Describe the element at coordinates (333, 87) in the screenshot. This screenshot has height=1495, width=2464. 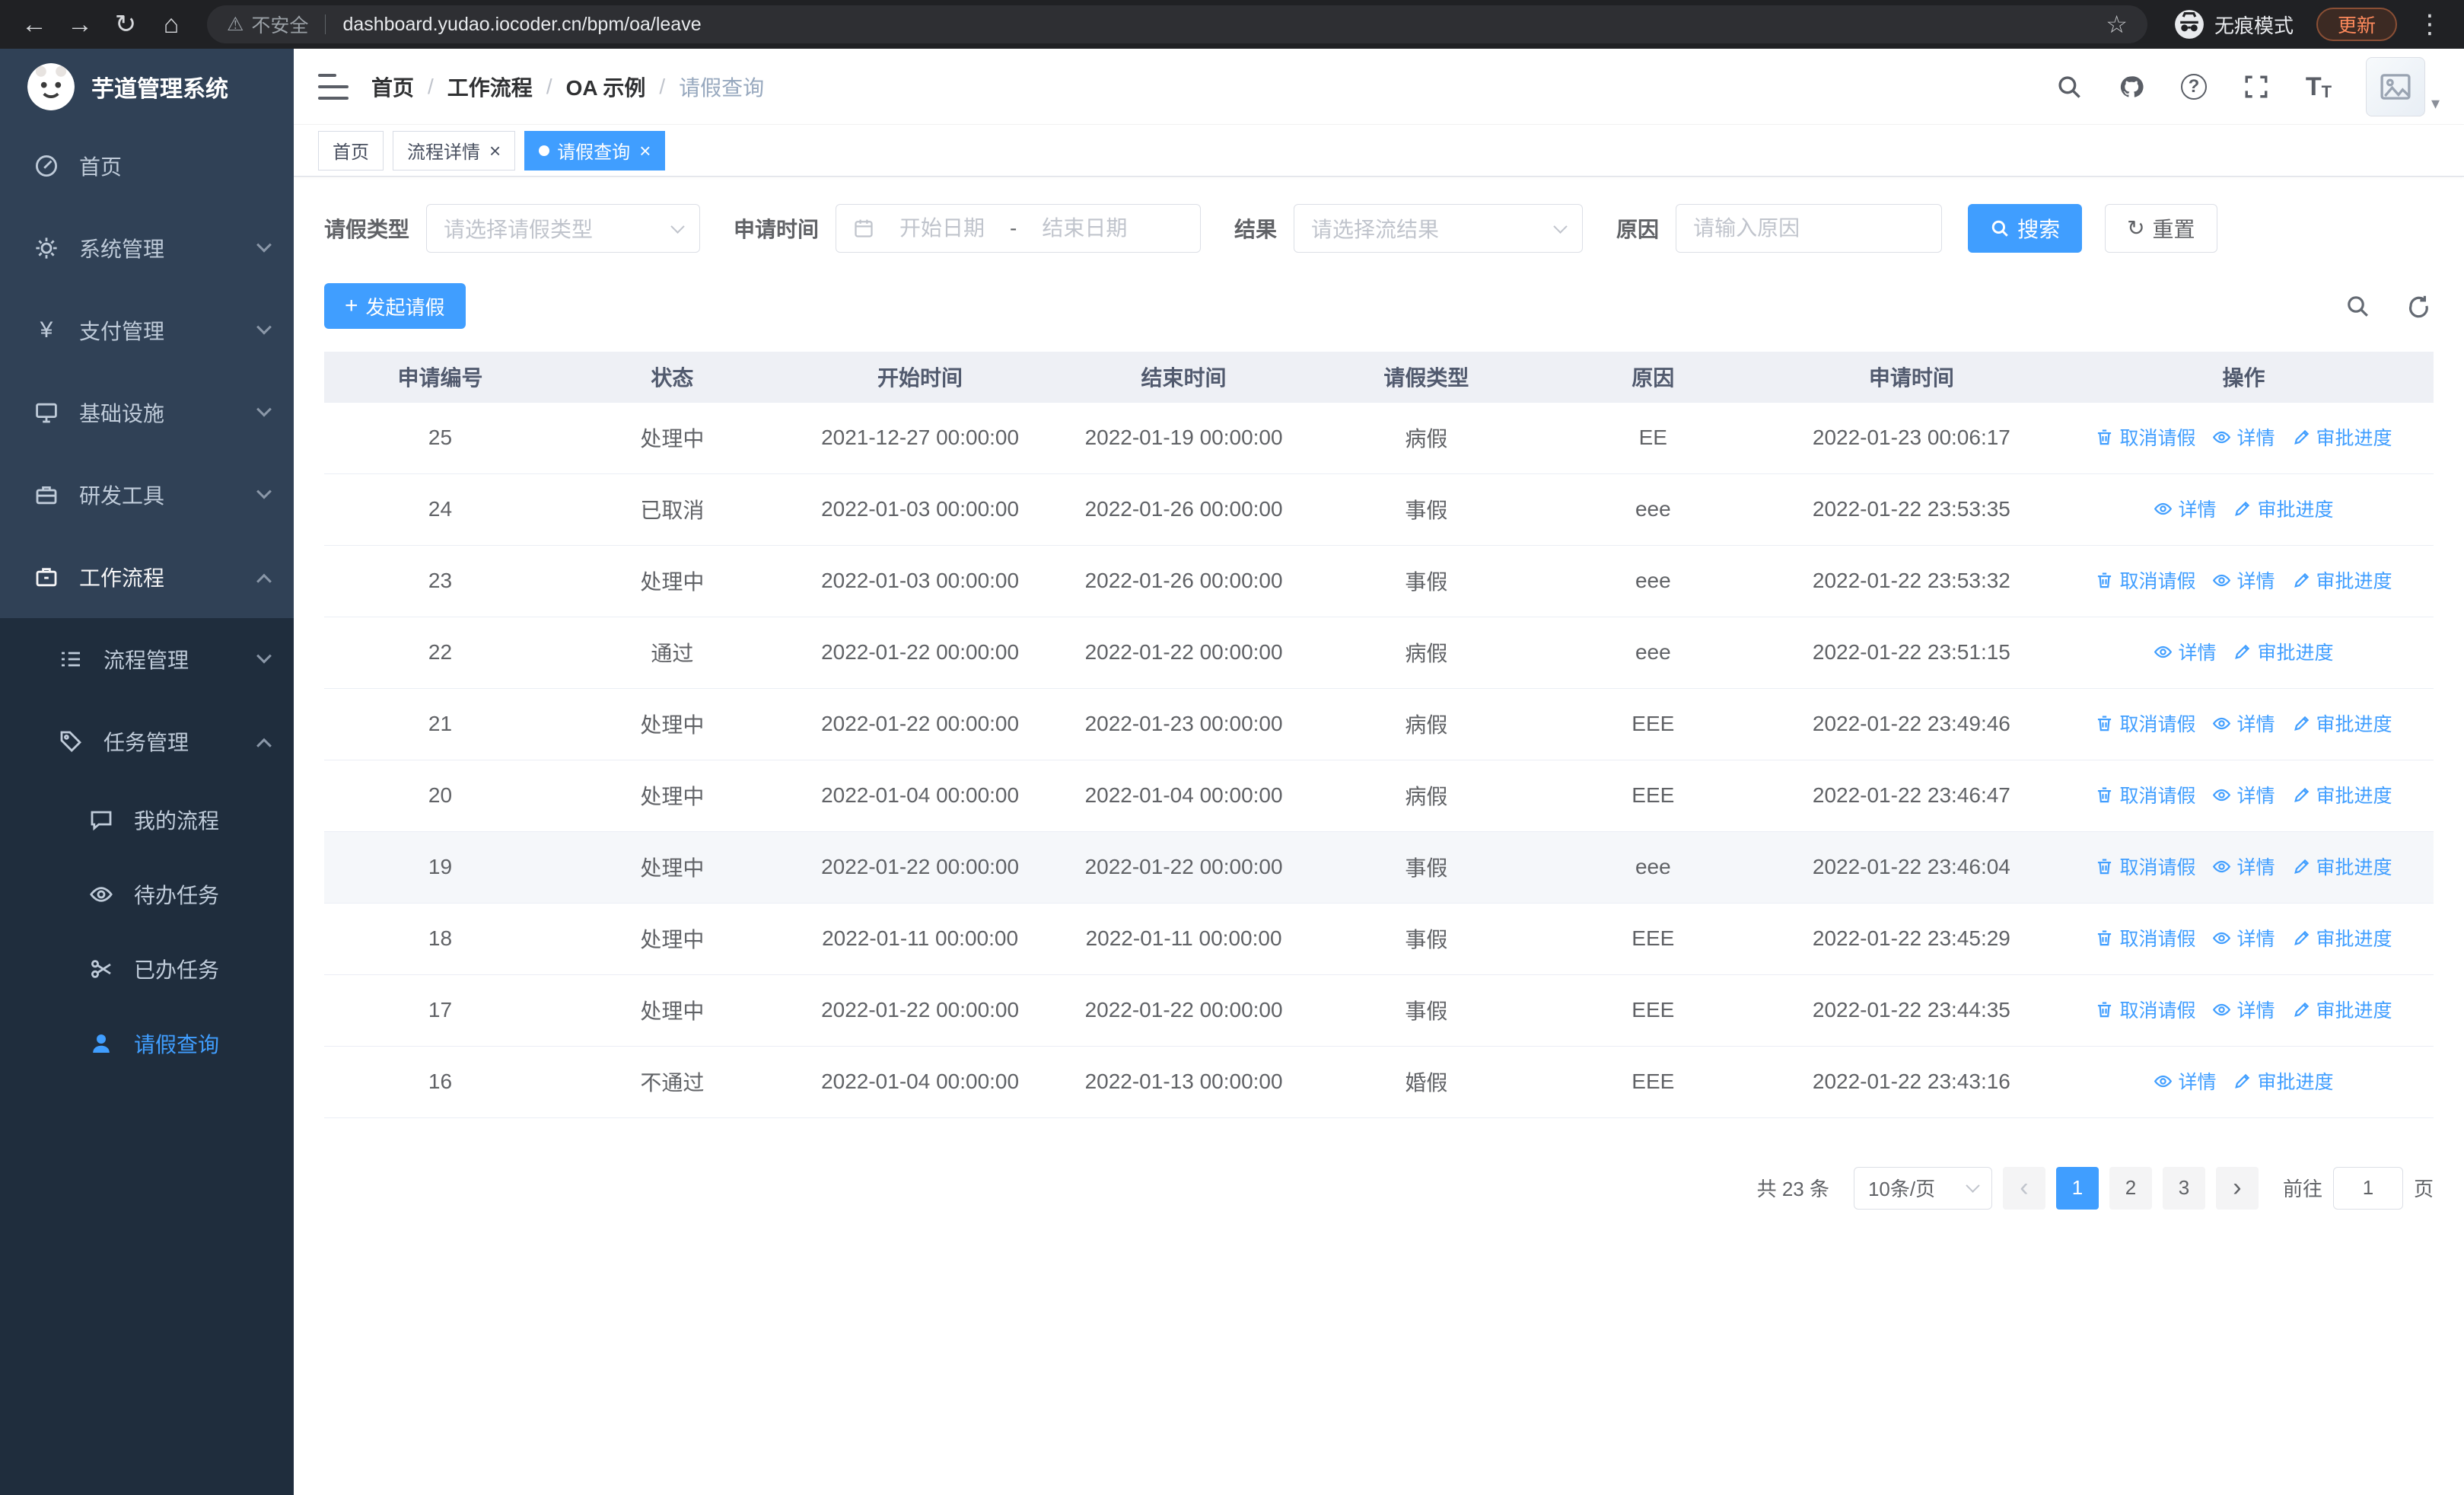
I see `collapse-sidebar-icon` at that location.